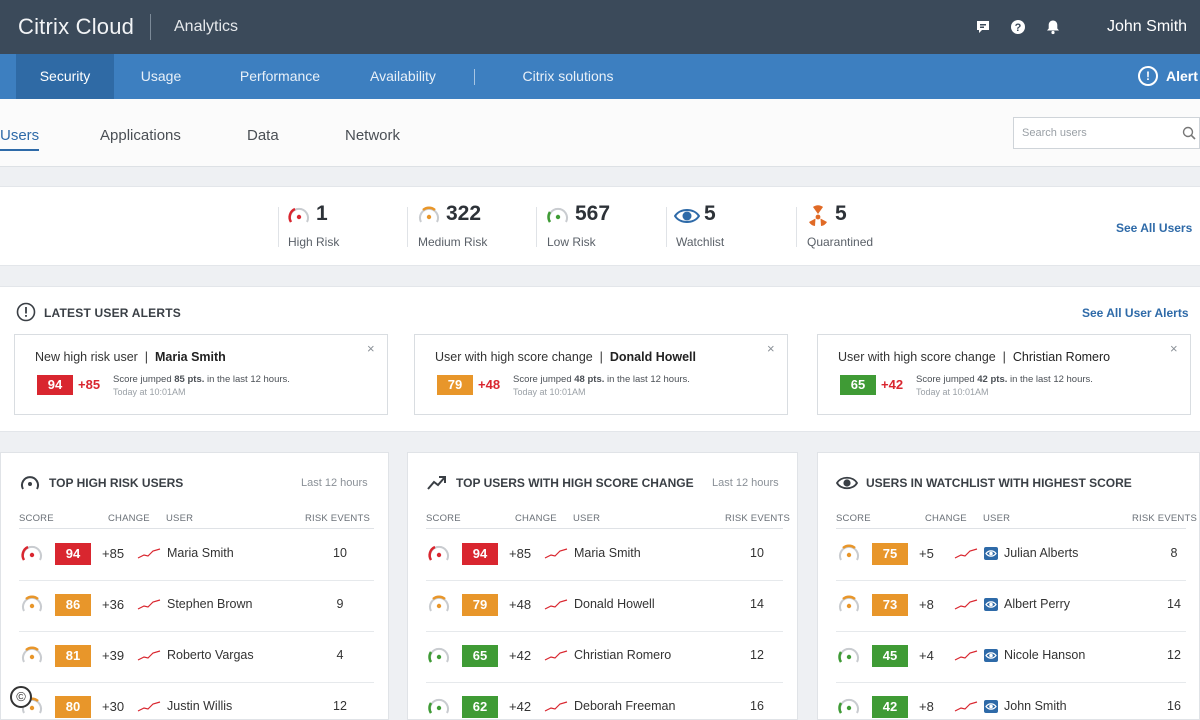 The image size is (1200, 720). I want to click on user-name: Nicole Hanson, so click(1034, 655).